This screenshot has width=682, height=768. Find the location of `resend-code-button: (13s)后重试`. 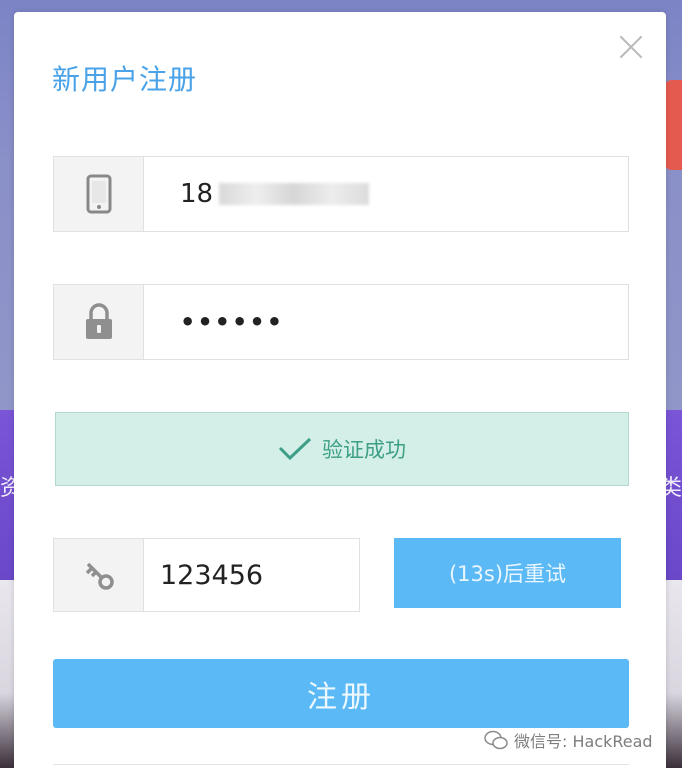

resend-code-button: (13s)后重试 is located at coordinates (507, 573).